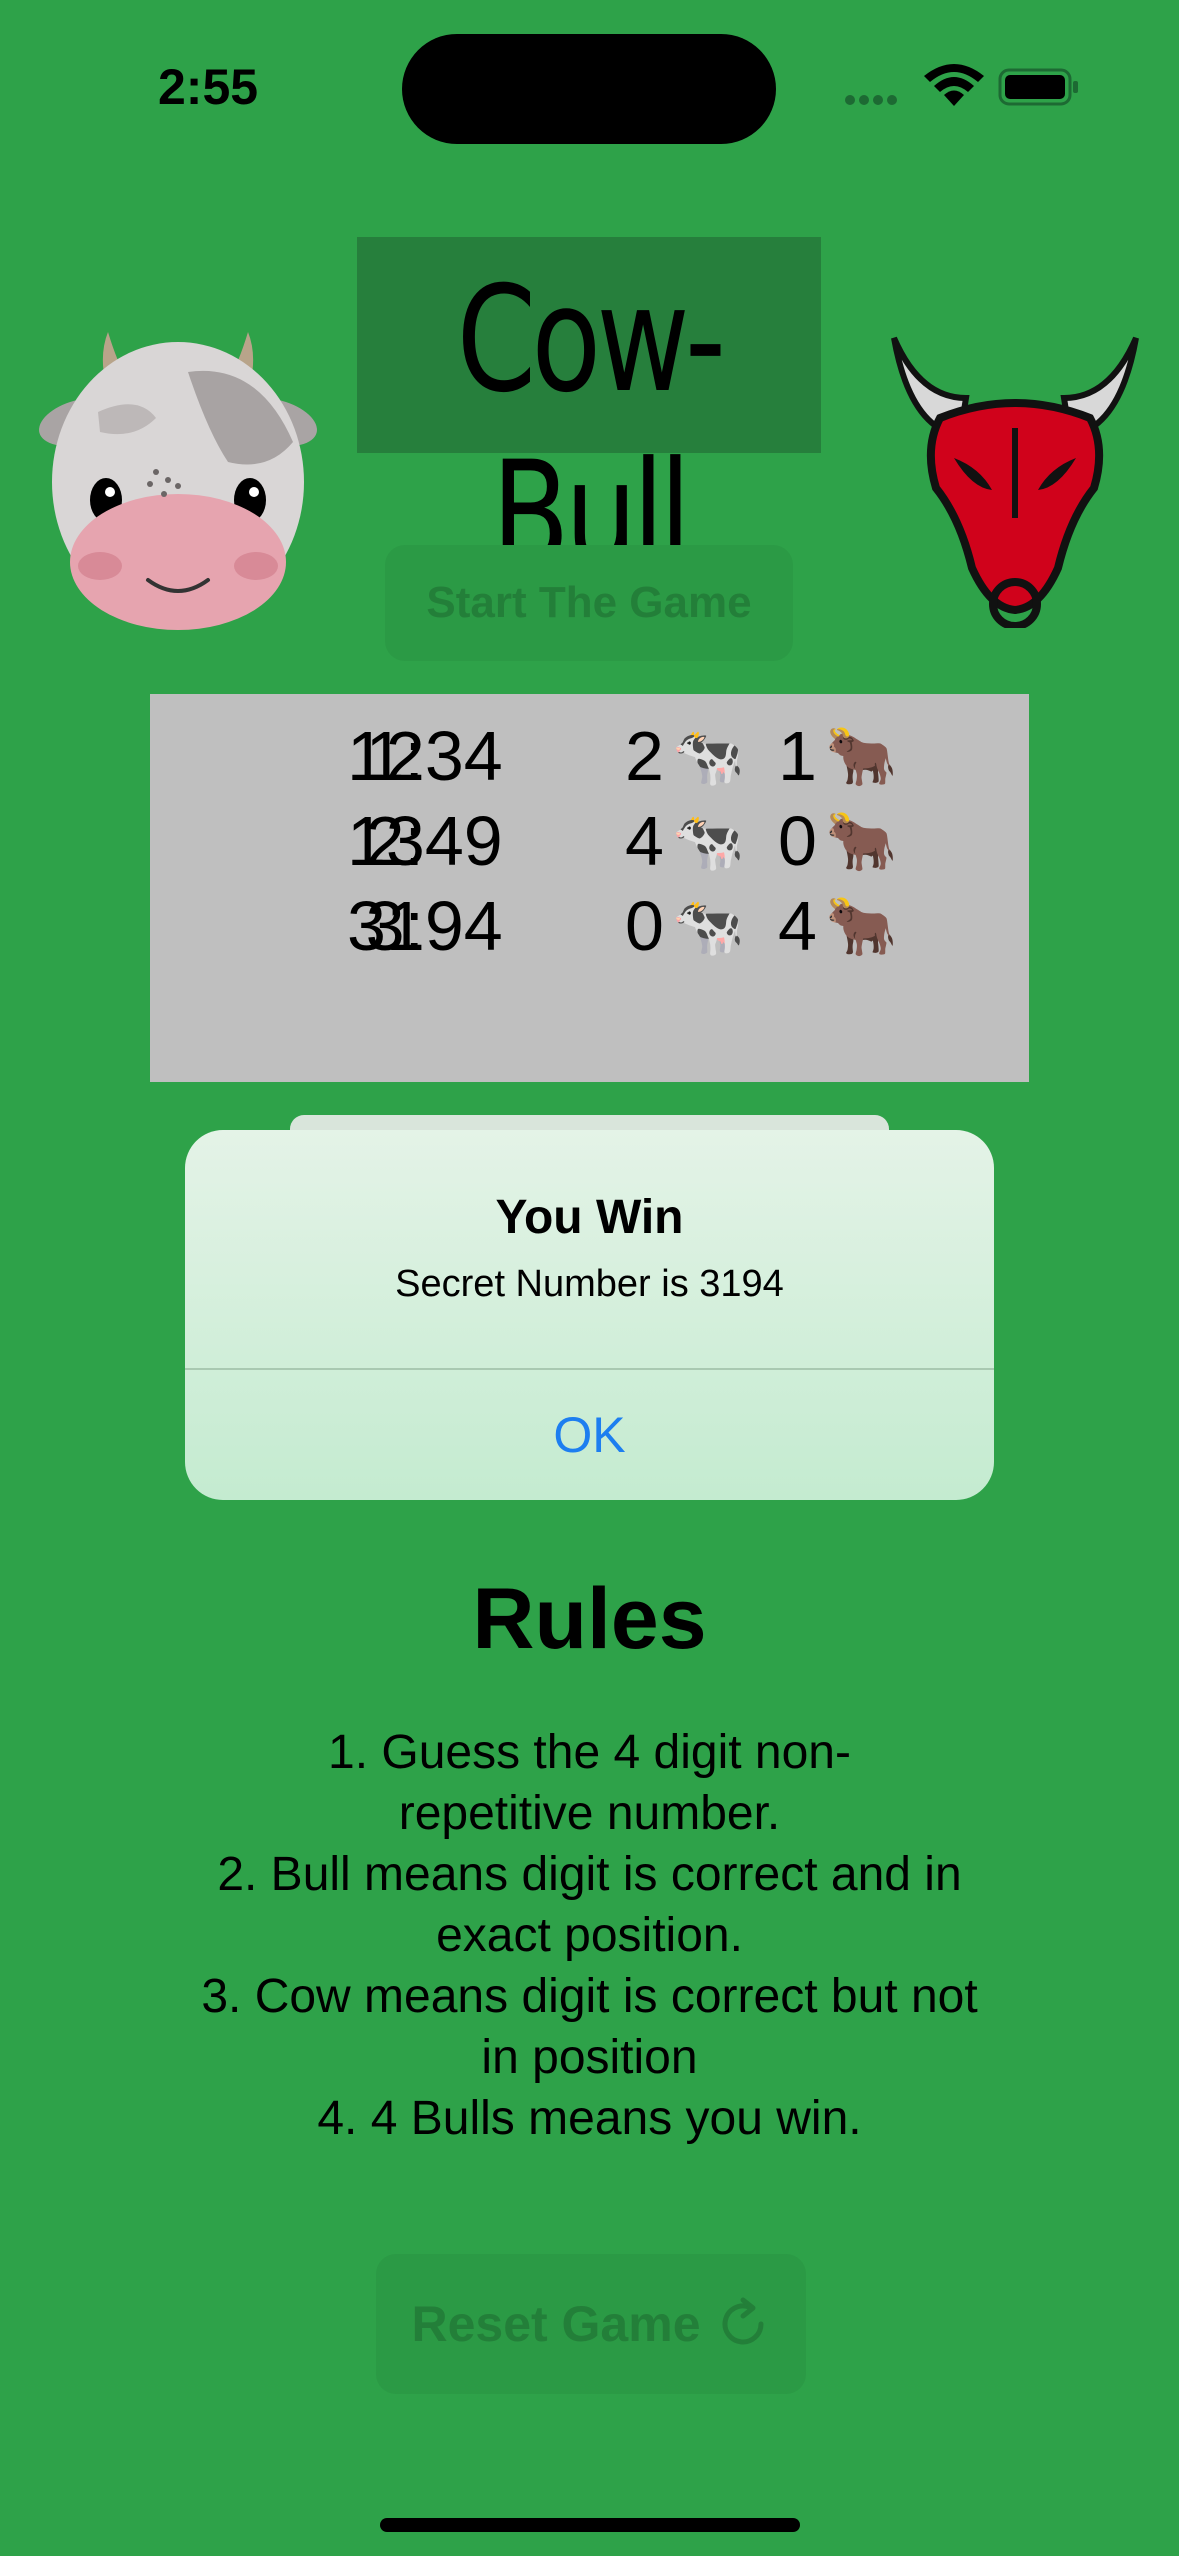  What do you see at coordinates (556, 2324) in the screenshot?
I see `reset-button-label: Reset Game` at bounding box center [556, 2324].